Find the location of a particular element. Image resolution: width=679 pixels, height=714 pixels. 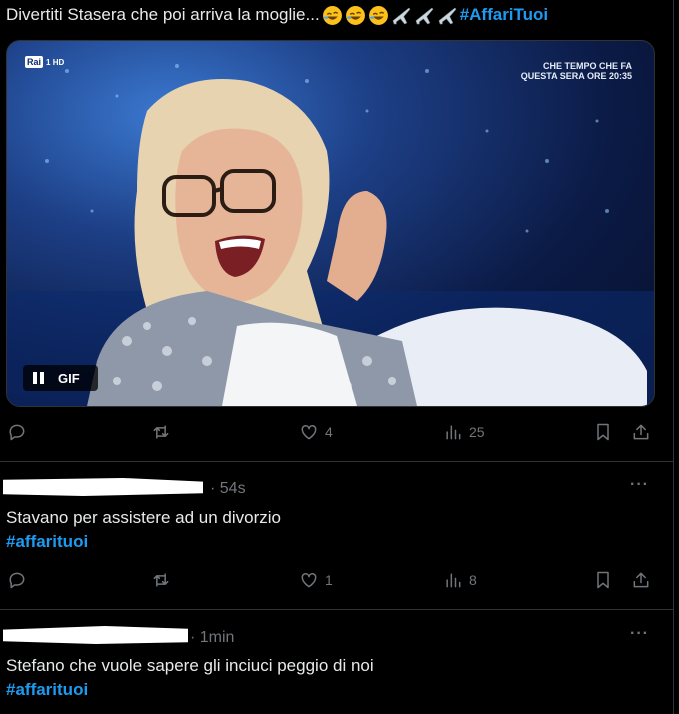

views-button: 25 is located at coordinates (464, 432).